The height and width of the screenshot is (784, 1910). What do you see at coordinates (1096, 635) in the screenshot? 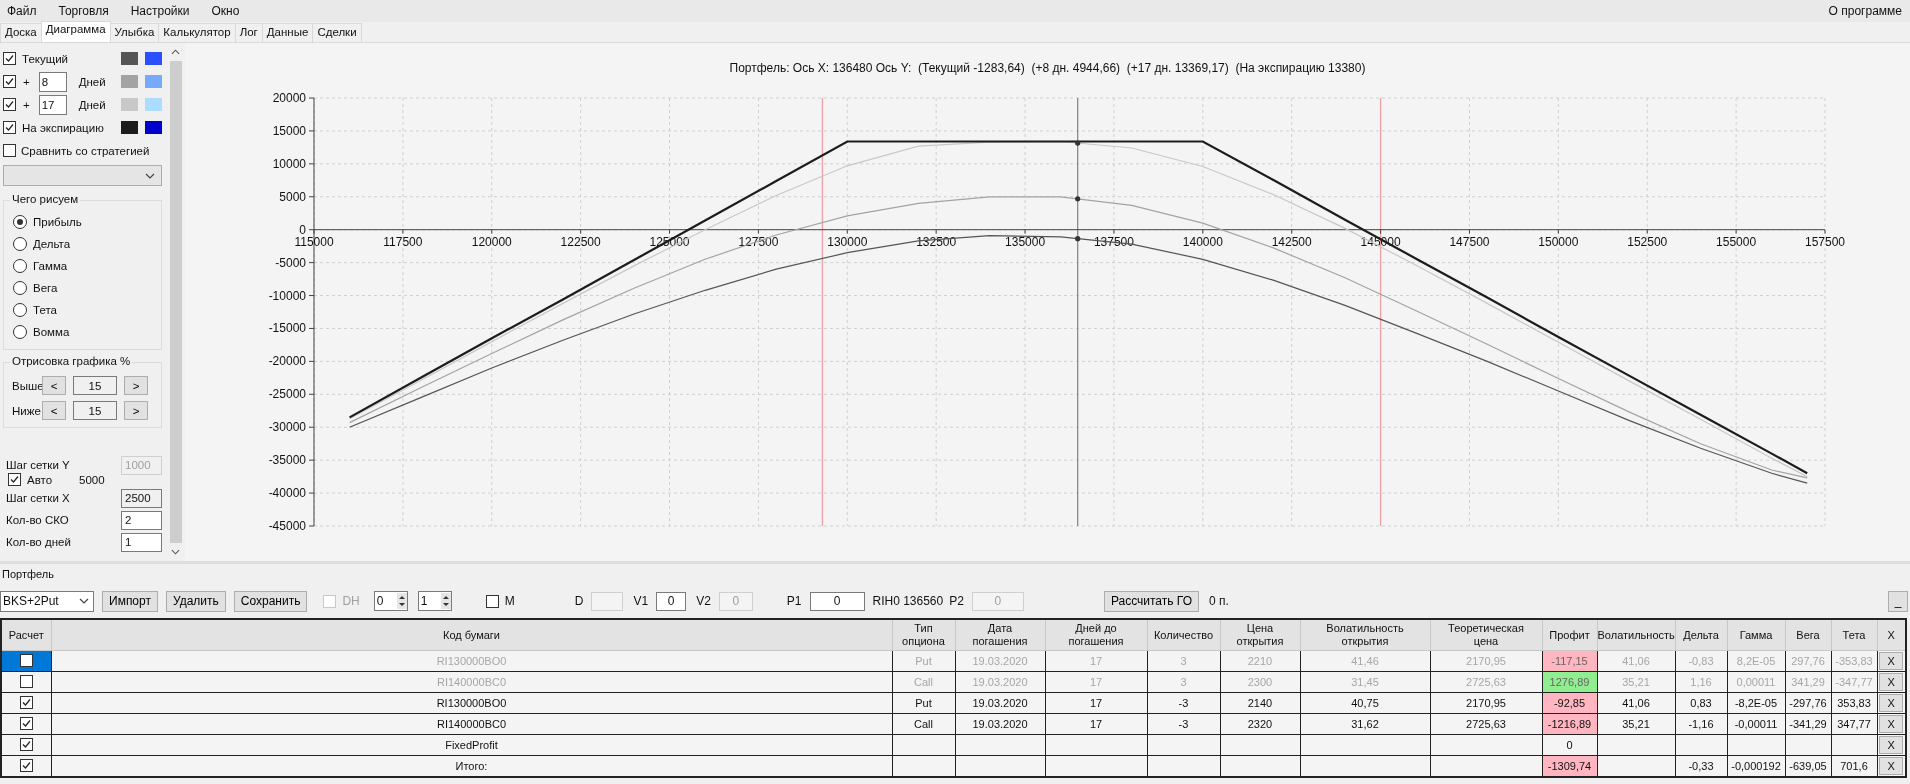
I see `column-header: Дней до погашения` at bounding box center [1096, 635].